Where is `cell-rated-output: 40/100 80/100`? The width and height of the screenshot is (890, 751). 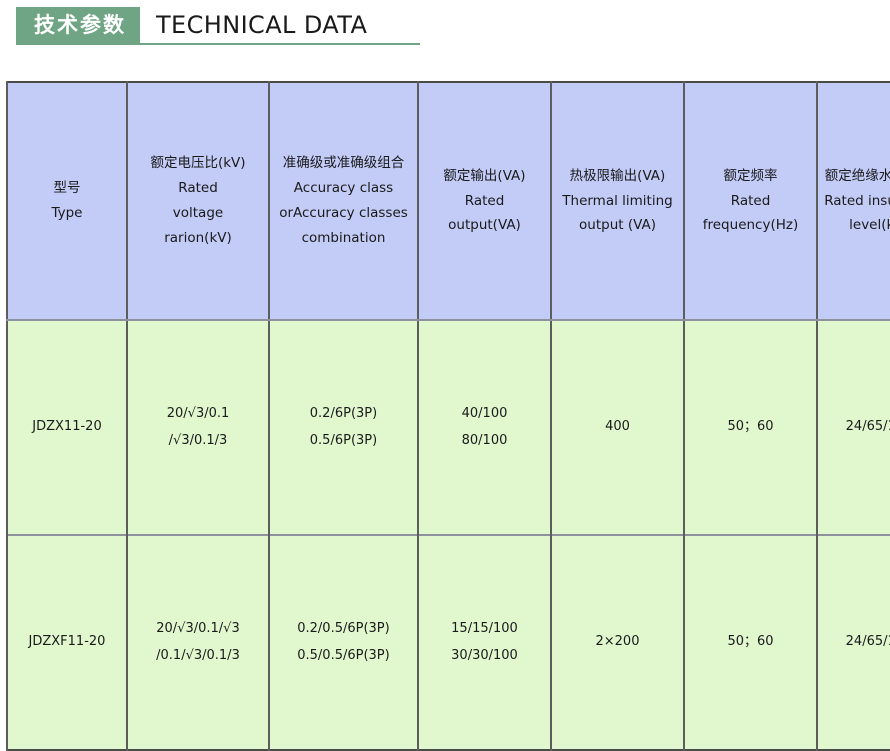 cell-rated-output: 40/100 80/100 is located at coordinates (484, 427).